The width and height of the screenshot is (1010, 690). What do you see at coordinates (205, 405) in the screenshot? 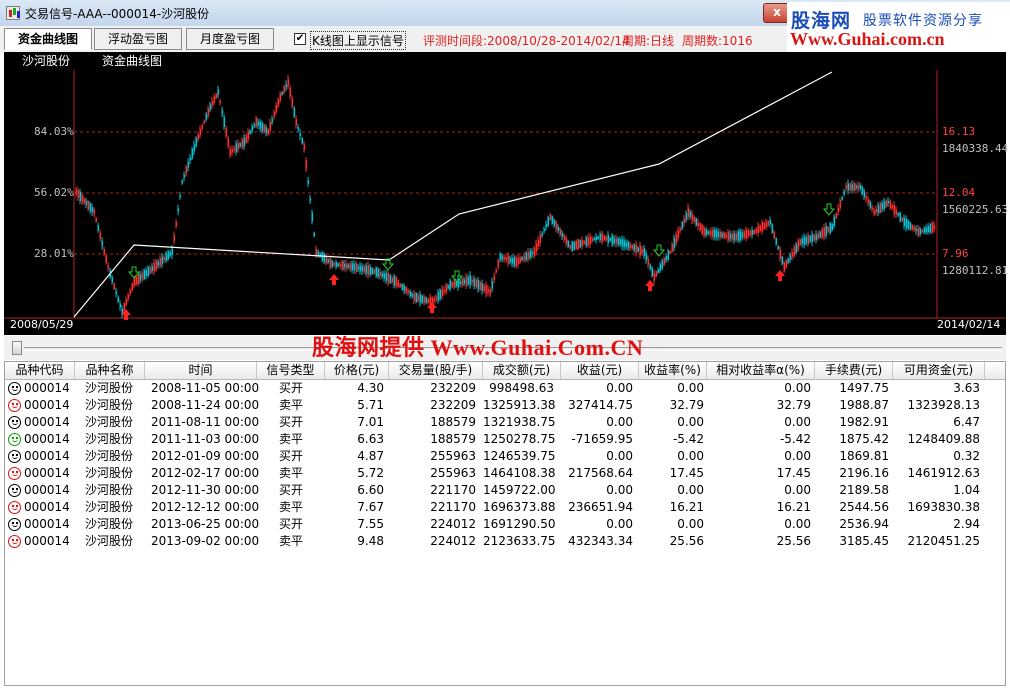
I see `cell-time: 2008-11-24 00:00` at bounding box center [205, 405].